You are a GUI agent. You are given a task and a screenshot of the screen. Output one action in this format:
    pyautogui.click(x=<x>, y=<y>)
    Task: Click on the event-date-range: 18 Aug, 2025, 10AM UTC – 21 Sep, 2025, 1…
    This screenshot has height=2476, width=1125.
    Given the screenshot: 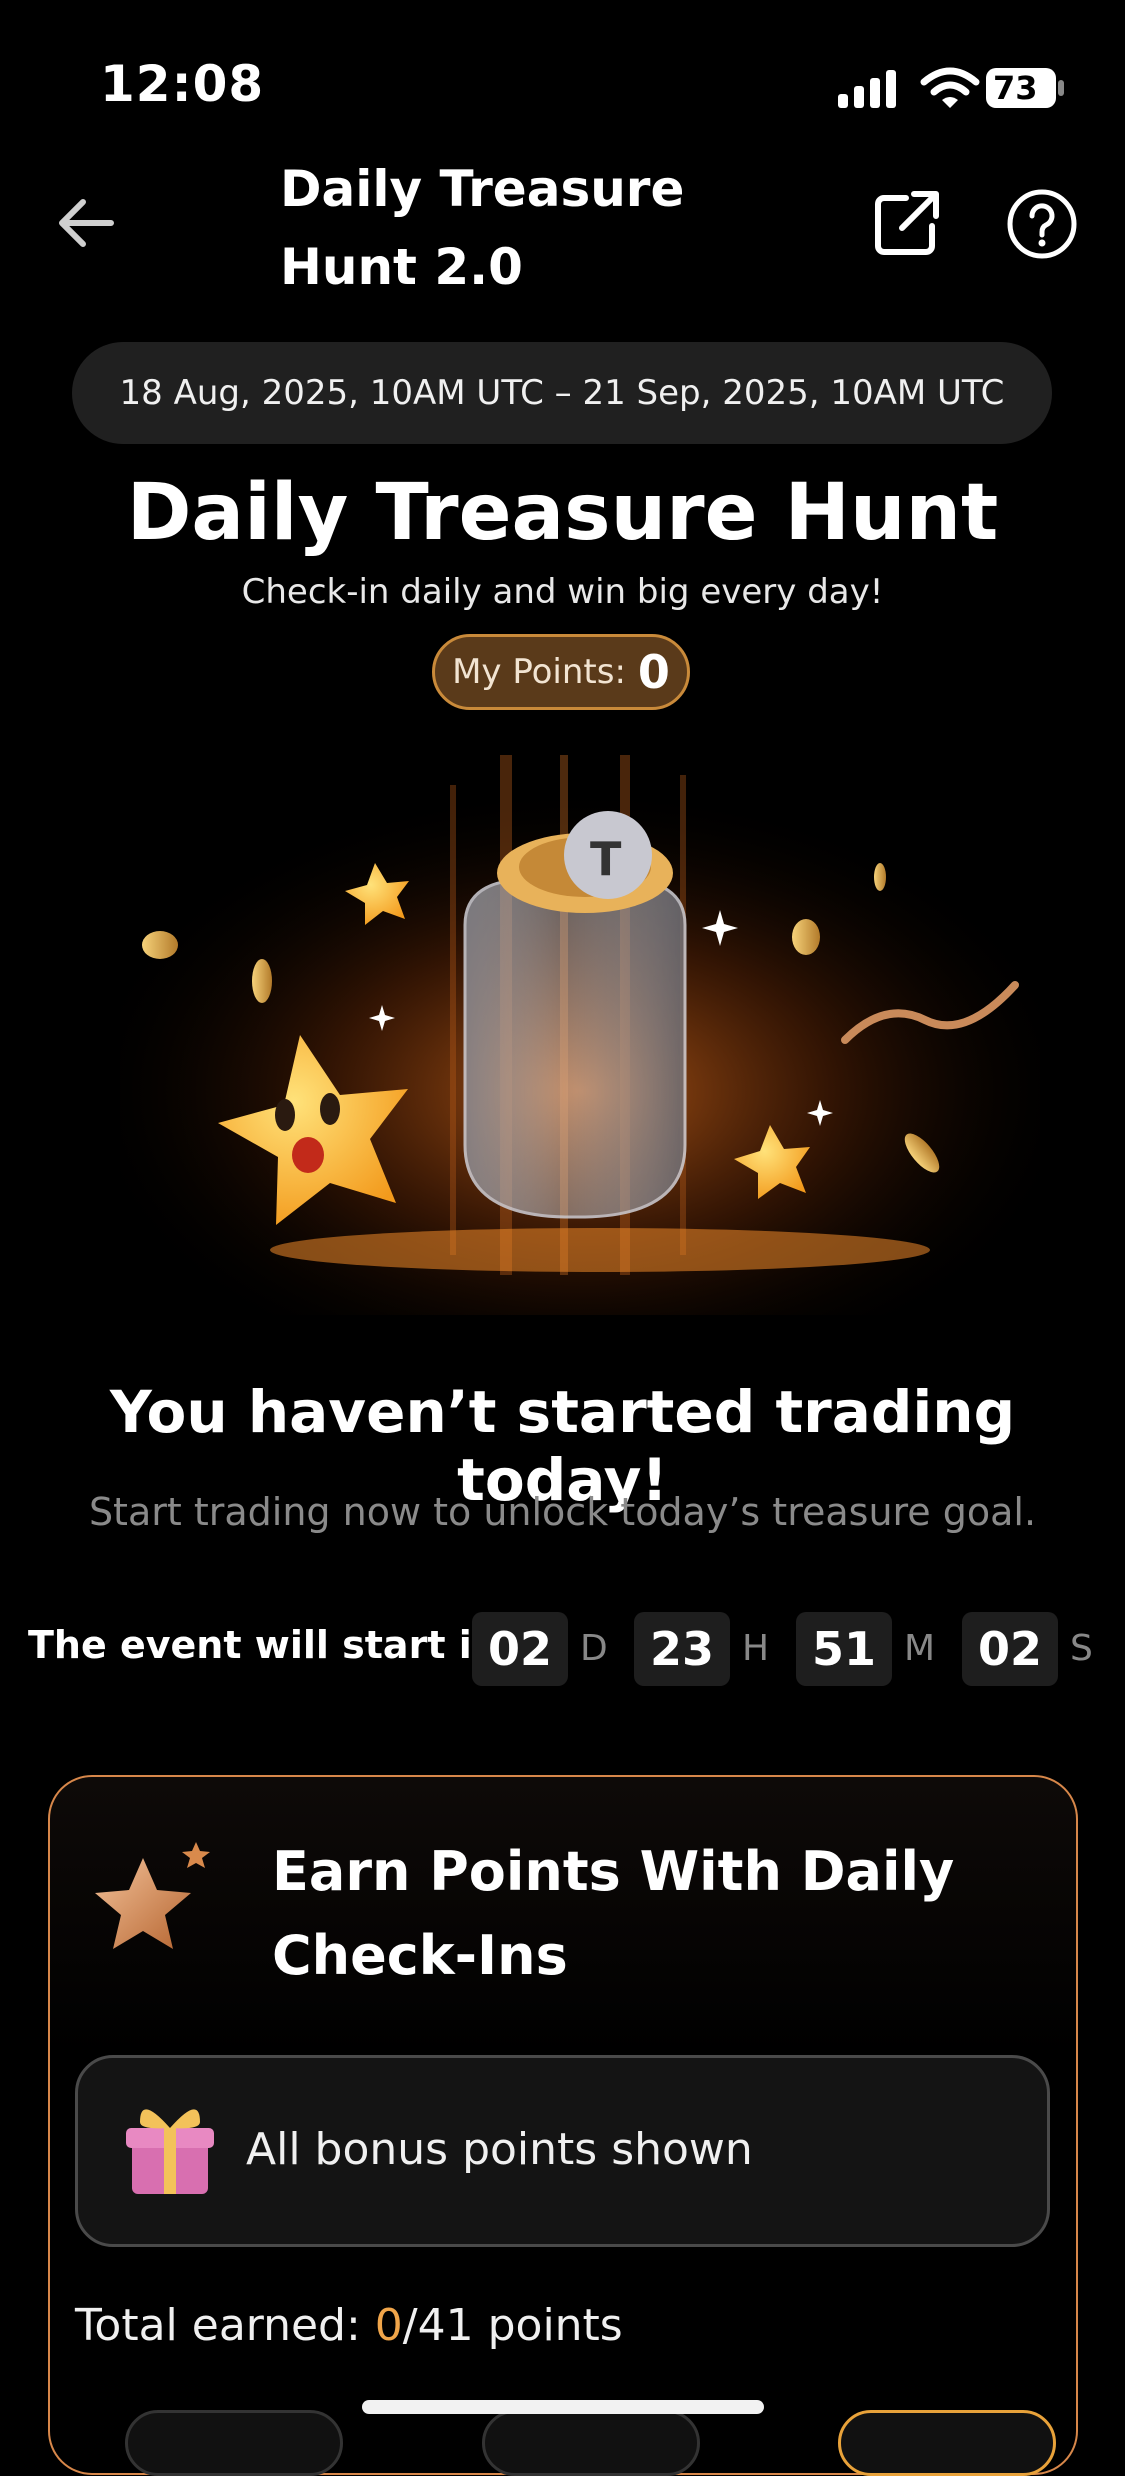 What is the action you would take?
    pyautogui.click(x=562, y=393)
    